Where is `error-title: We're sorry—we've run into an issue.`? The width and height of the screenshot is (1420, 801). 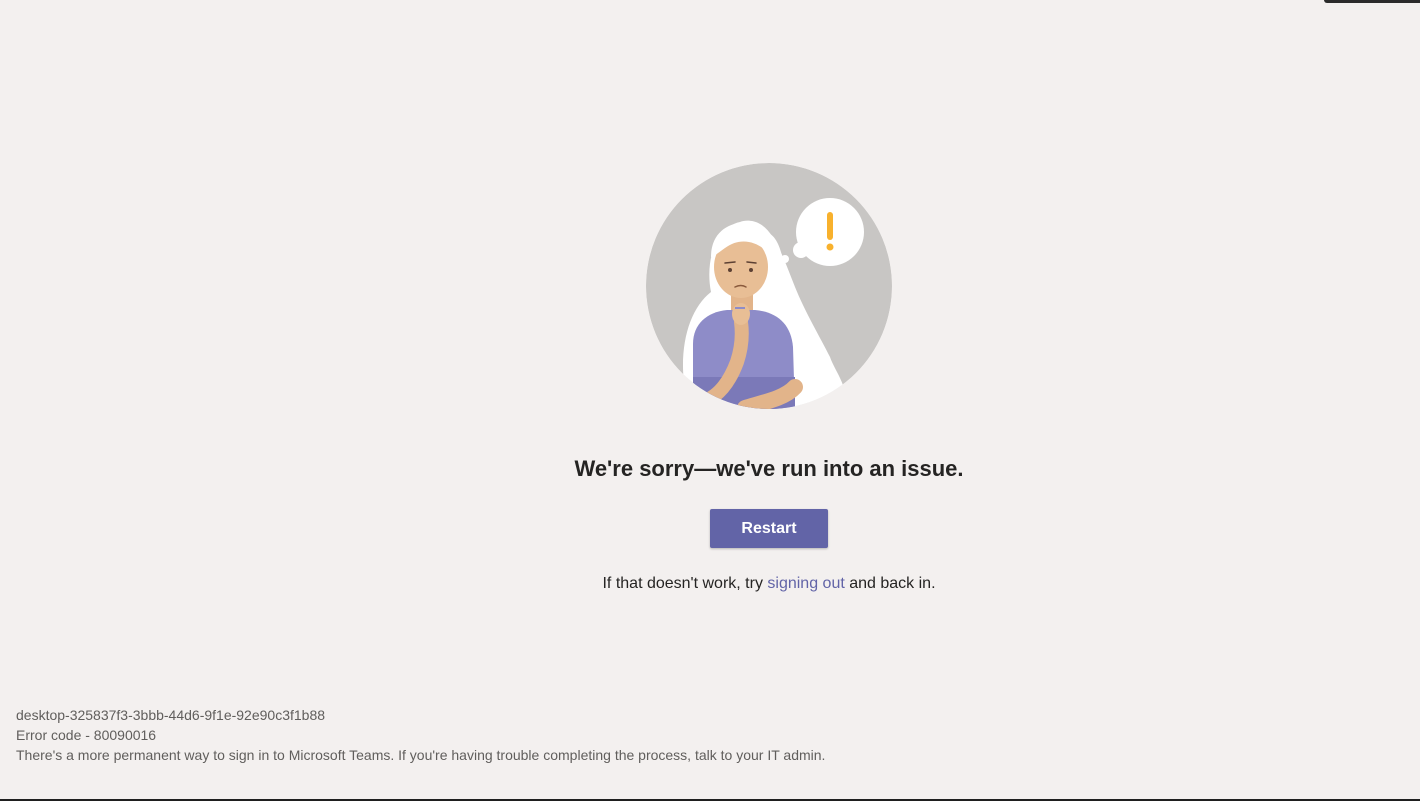
error-title: We're sorry—we've run into an issue. is located at coordinates (769, 468).